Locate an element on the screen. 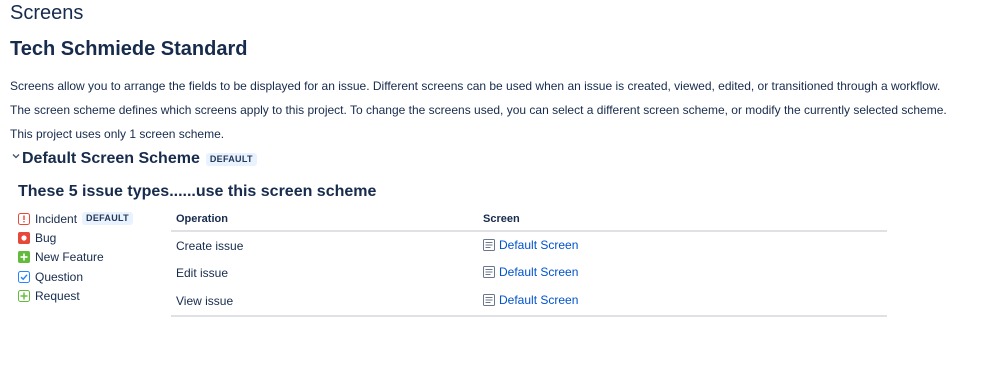  issue-type-bug: Bug is located at coordinates (75, 237).